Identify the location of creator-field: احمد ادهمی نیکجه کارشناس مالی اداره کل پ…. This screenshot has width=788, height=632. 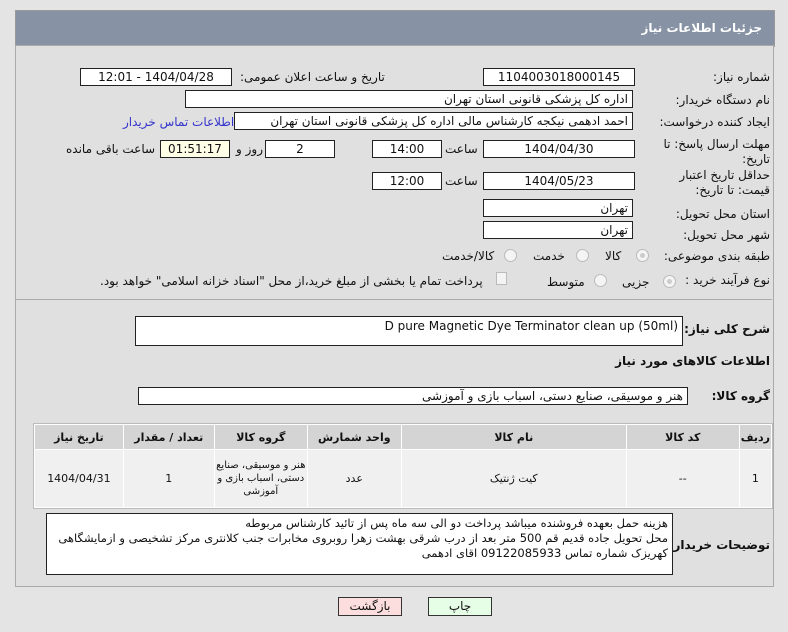
(433, 121).